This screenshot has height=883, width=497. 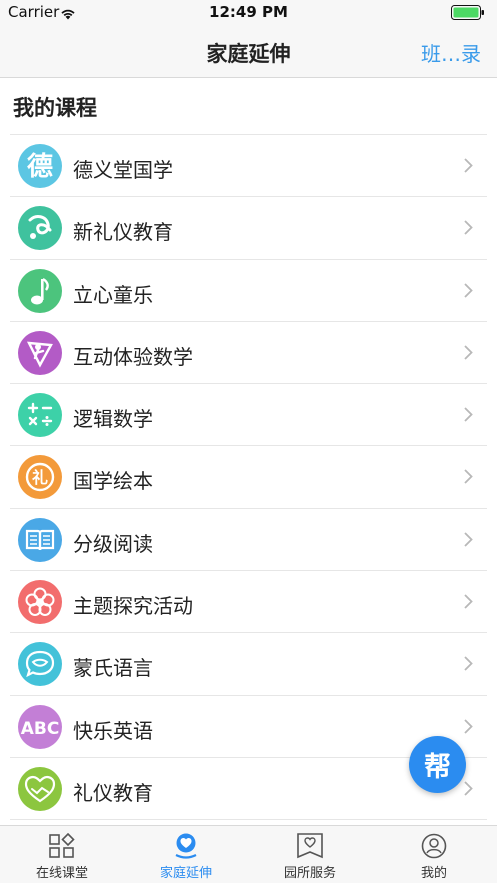 What do you see at coordinates (55, 108) in the screenshot?
I see `section-title: 我的课程` at bounding box center [55, 108].